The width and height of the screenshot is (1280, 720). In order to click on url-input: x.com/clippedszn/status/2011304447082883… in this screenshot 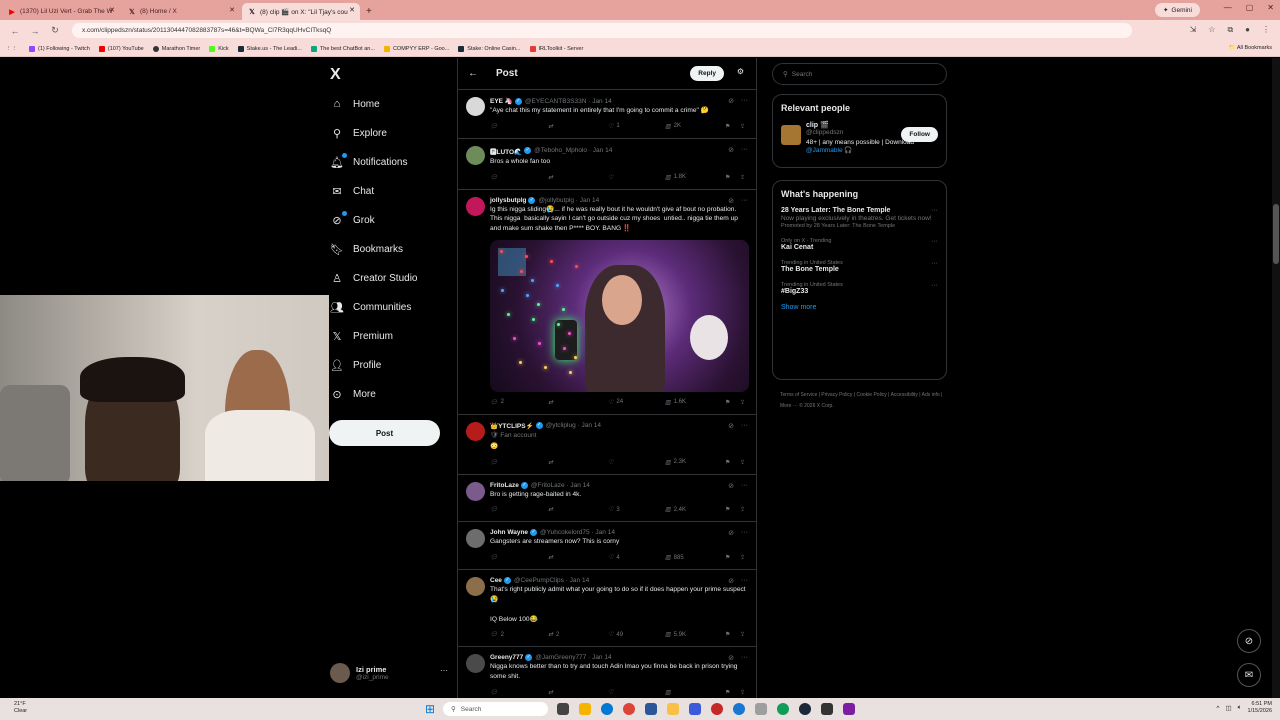, I will do `click(602, 30)`.